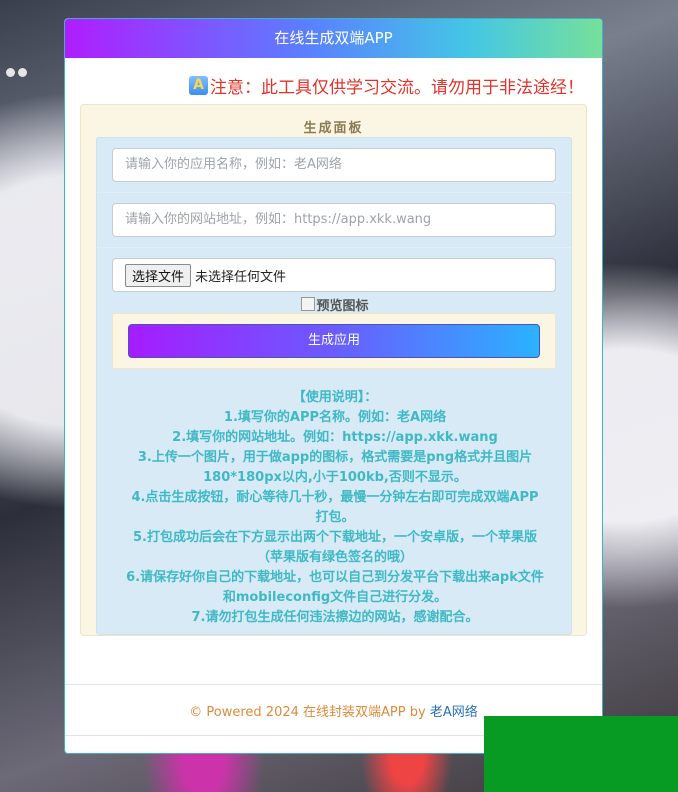  I want to click on website-url-input: 请输入你的网站地址，例如：https://app.xkk.wang, so click(334, 220).